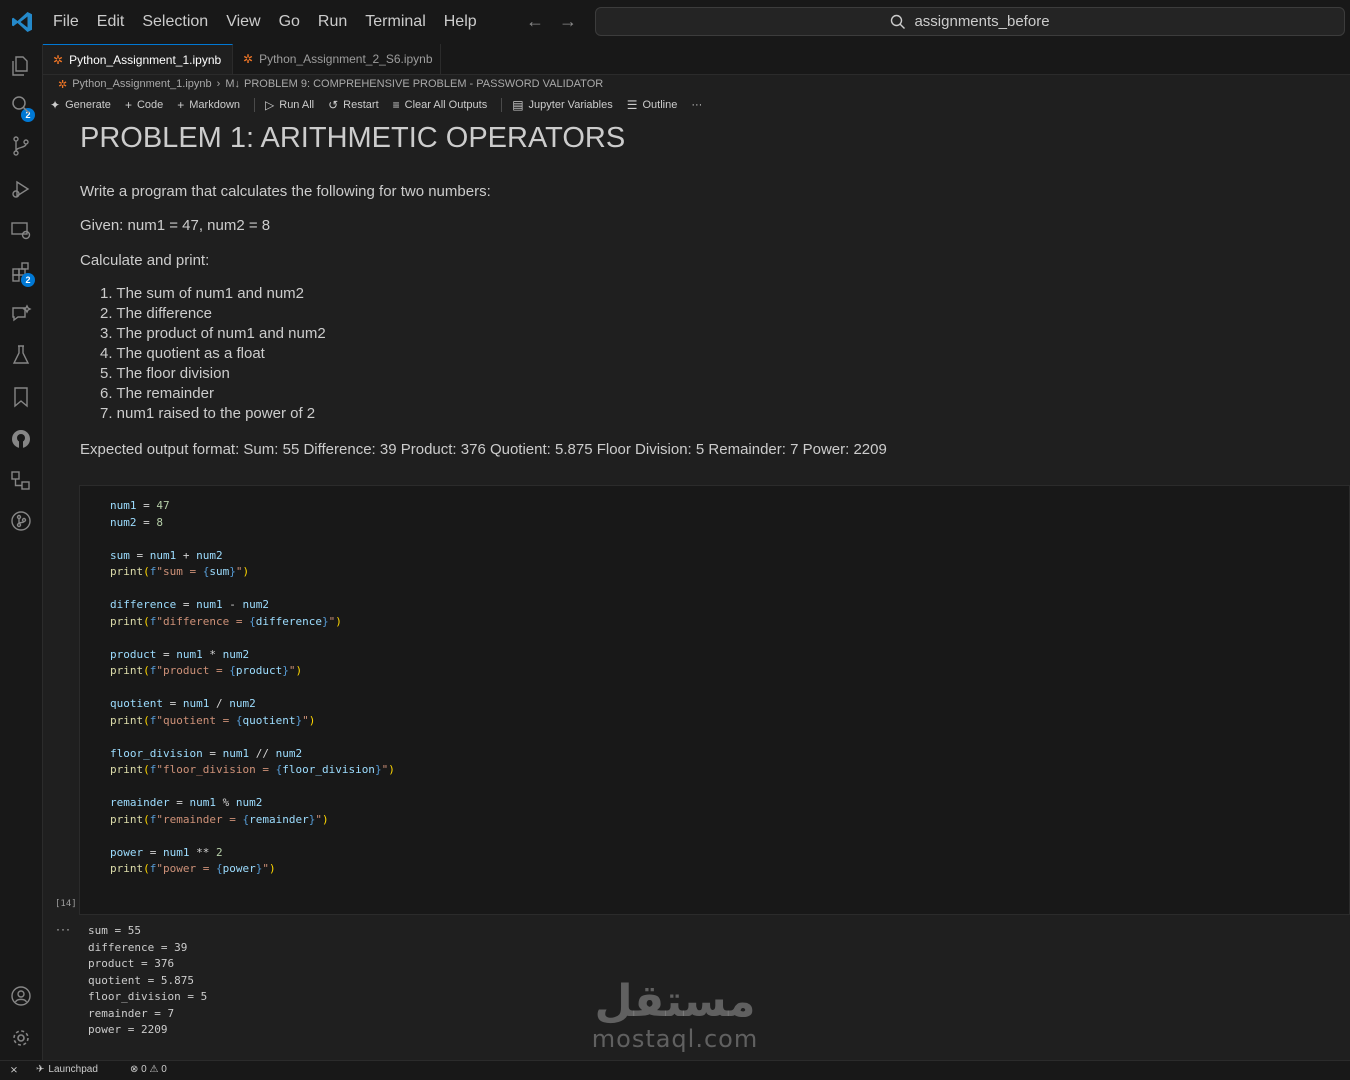 This screenshot has width=1350, height=1080. Describe the element at coordinates (696, 105) in the screenshot. I see `more-actions-button: ···` at that location.